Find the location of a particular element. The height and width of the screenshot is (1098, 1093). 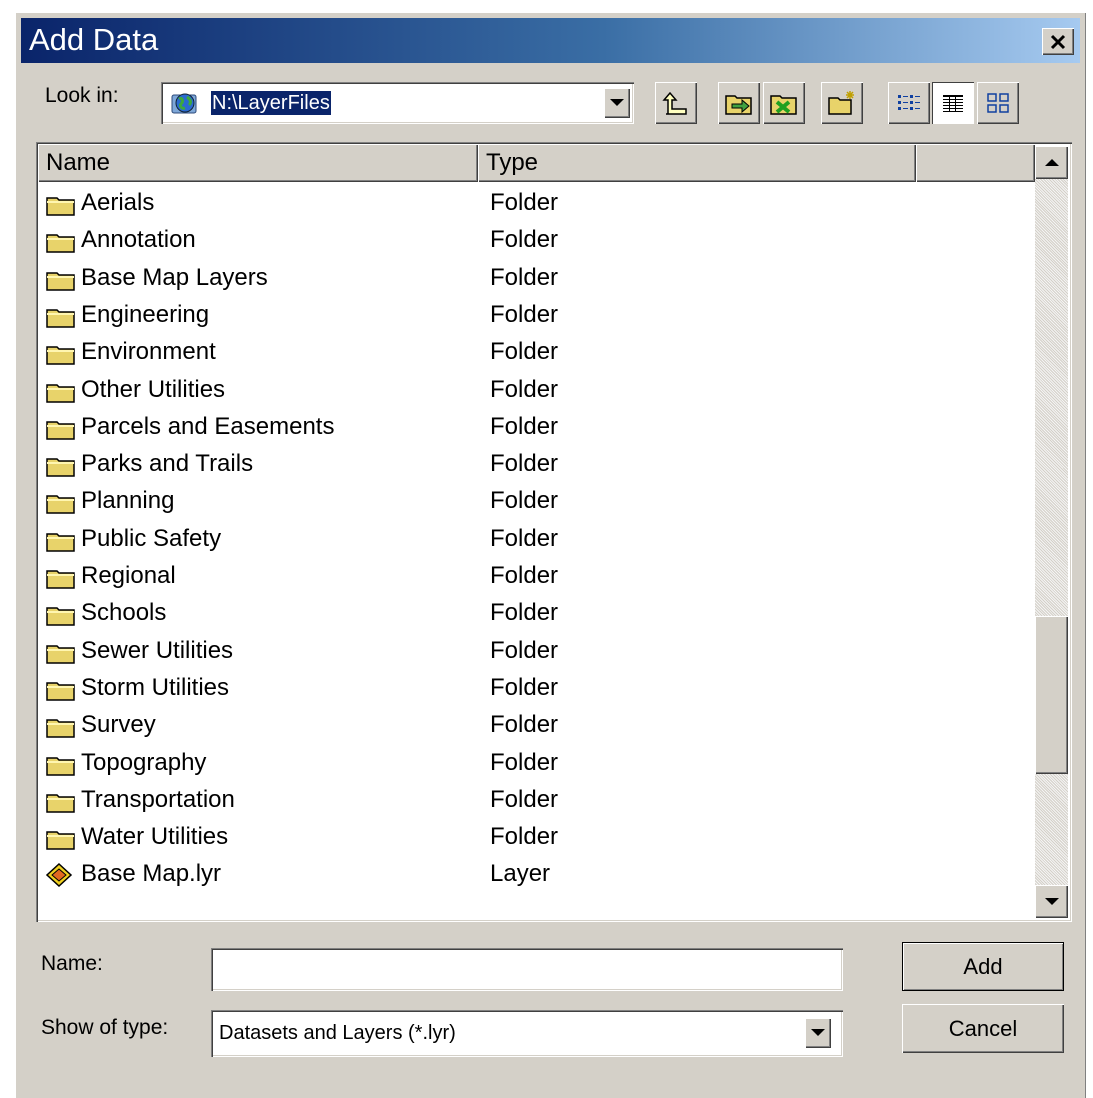

folder-row: Base Map Layers Folder is located at coordinates (533, 277).